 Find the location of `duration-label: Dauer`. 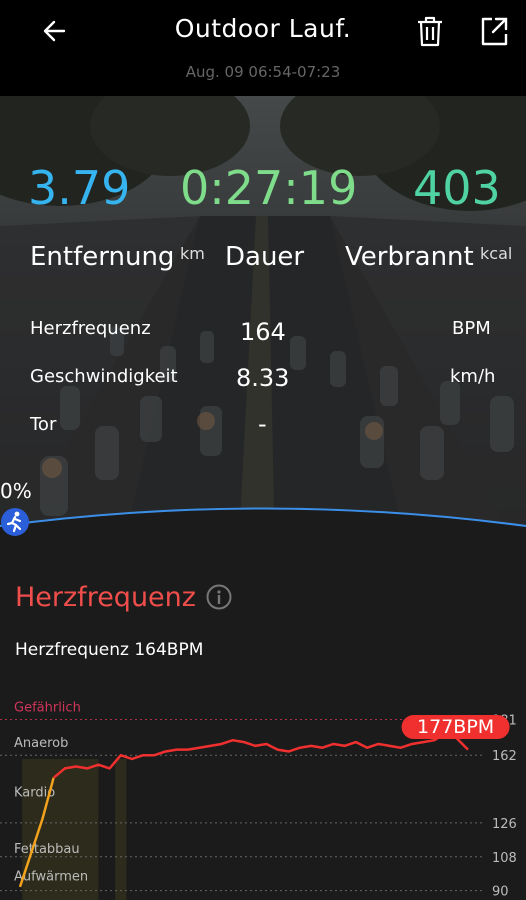

duration-label: Dauer is located at coordinates (265, 257).